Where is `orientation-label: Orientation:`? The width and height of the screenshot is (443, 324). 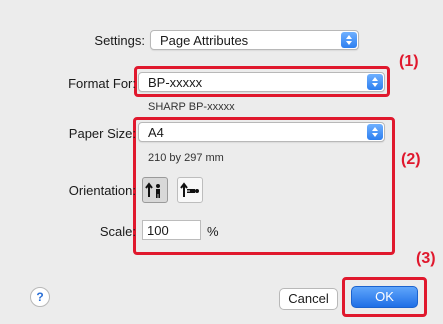
orientation-label: Orientation: is located at coordinates (102, 190).